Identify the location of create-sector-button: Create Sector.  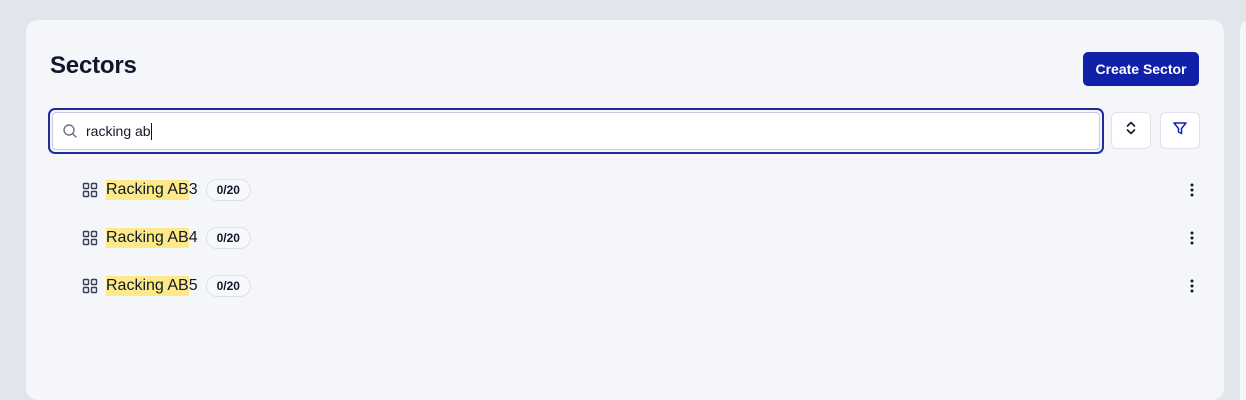
(1141, 69).